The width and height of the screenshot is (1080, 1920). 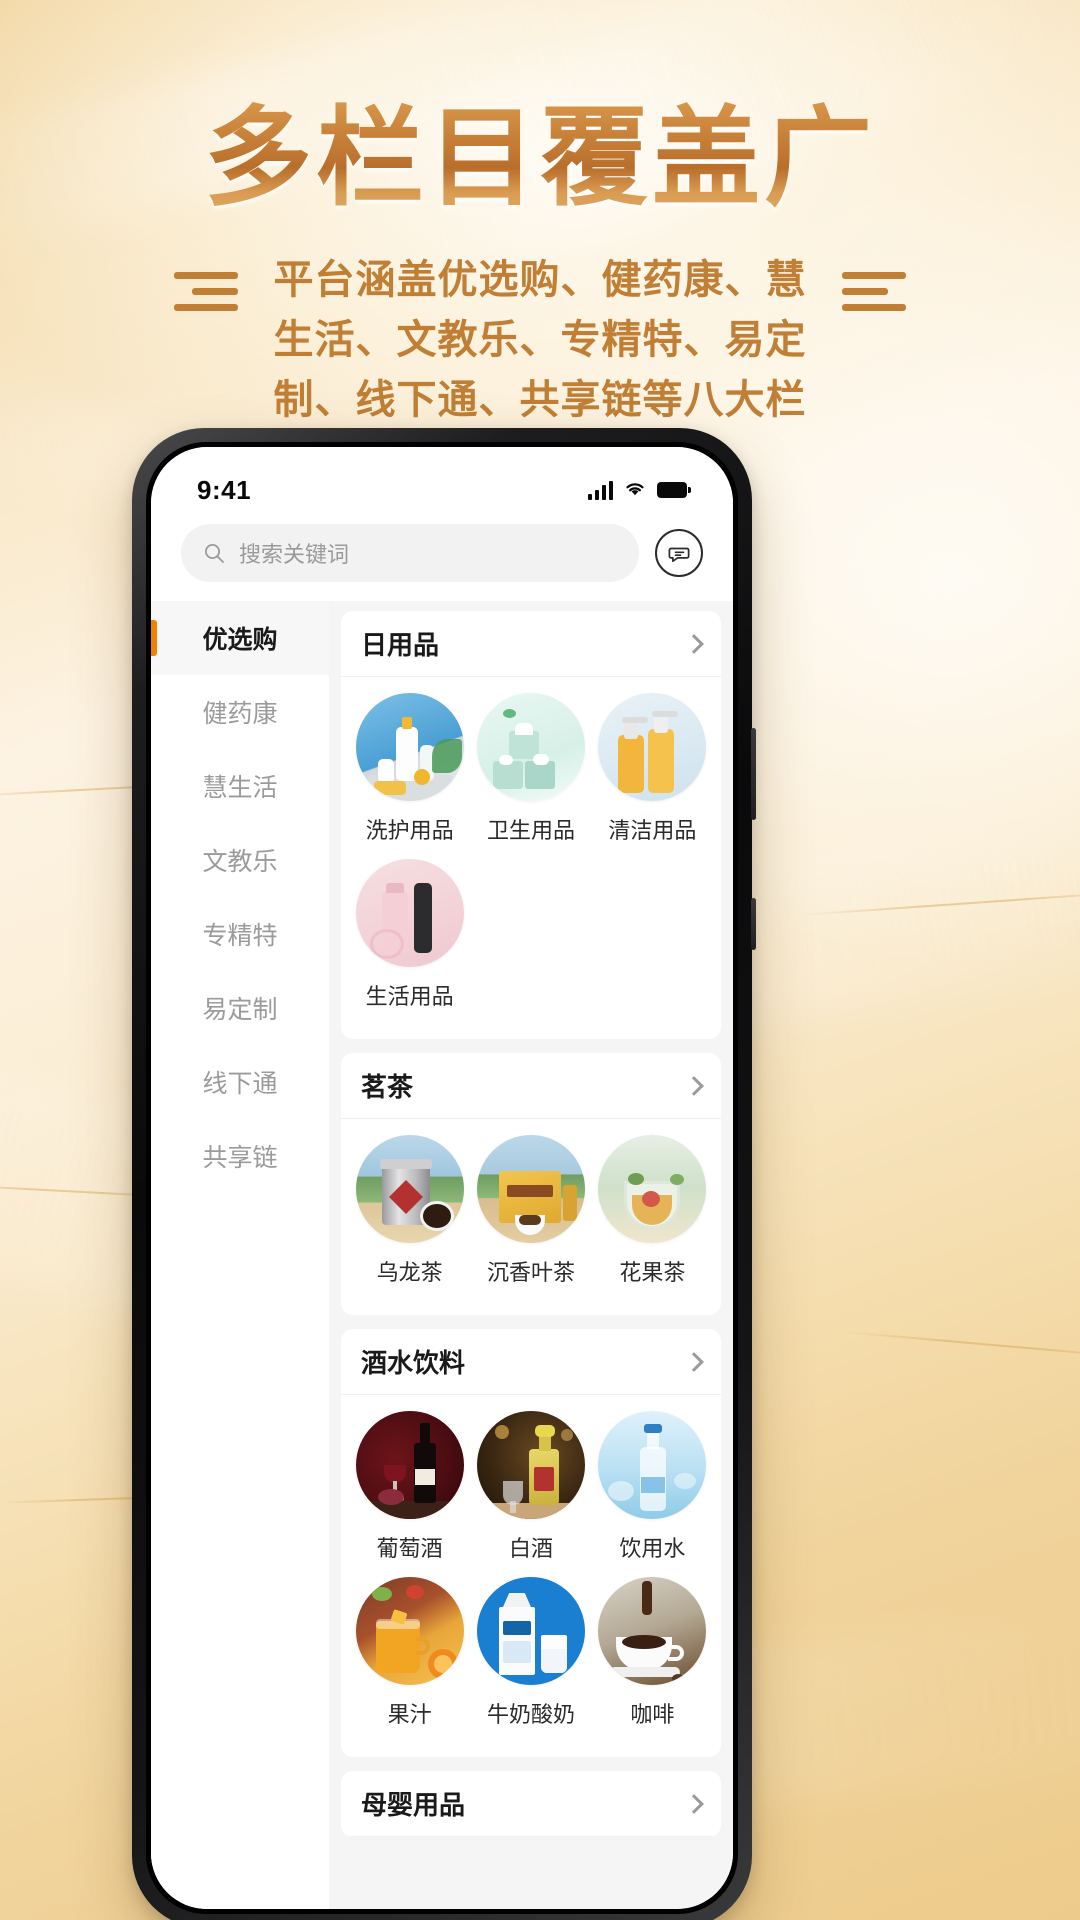 What do you see at coordinates (531, 1086) in the screenshot?
I see `section-header: 茗茶` at bounding box center [531, 1086].